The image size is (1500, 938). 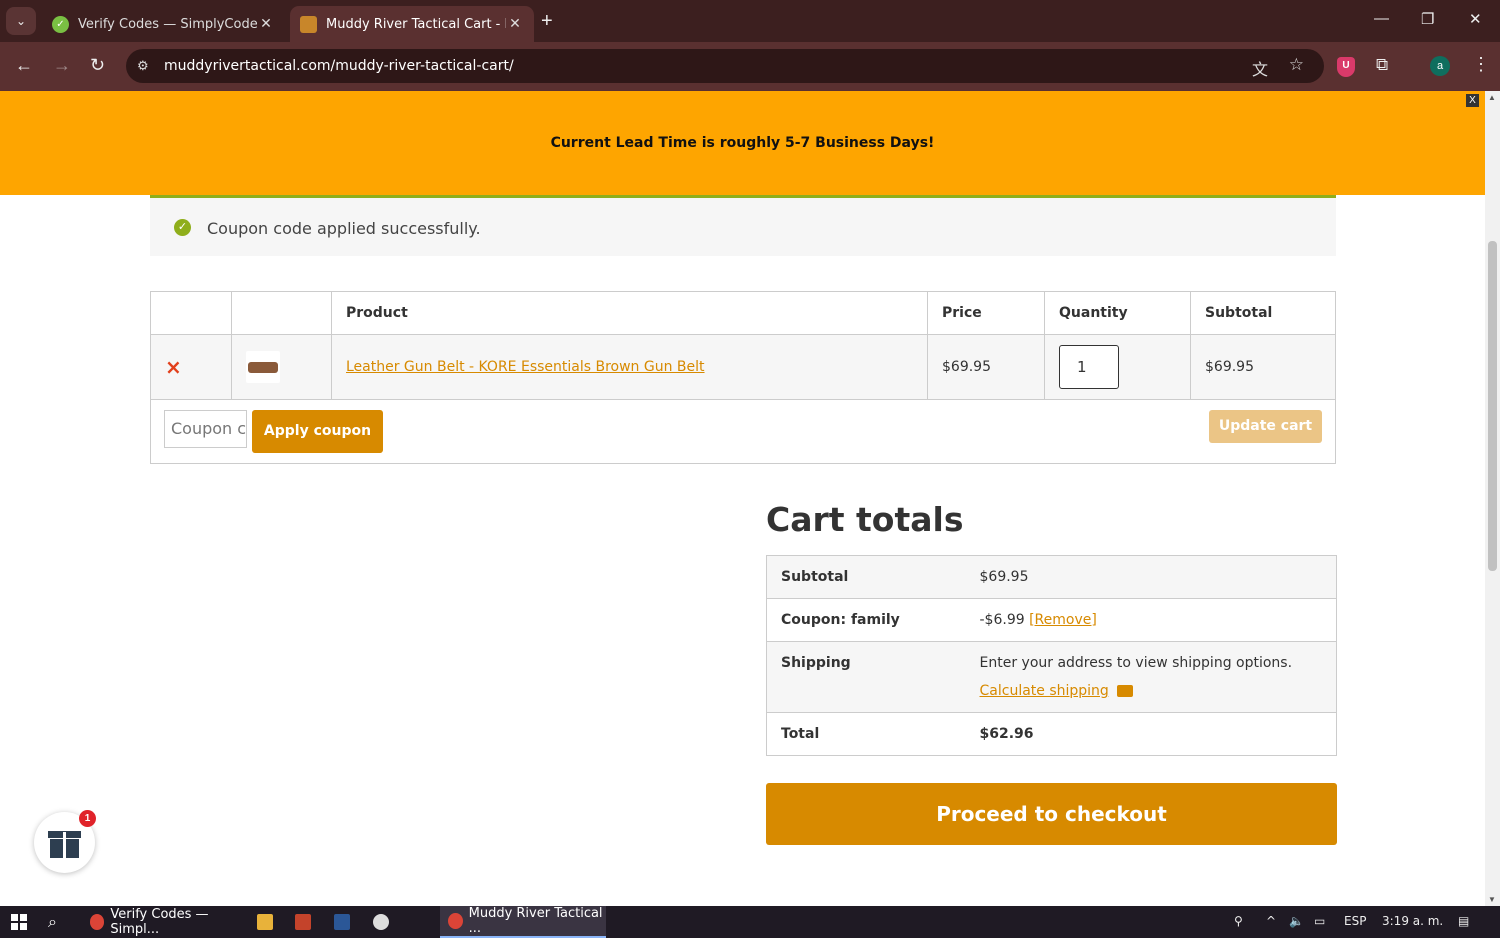 I want to click on totals-subtotal-row: Subtotal $69.95, so click(x=1051, y=577).